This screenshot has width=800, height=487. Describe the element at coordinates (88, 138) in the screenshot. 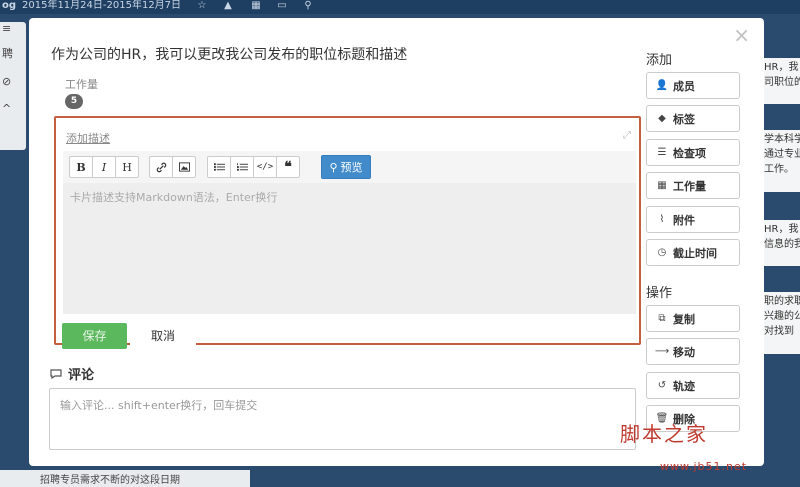

I see `add-description-link: 添加描述` at that location.